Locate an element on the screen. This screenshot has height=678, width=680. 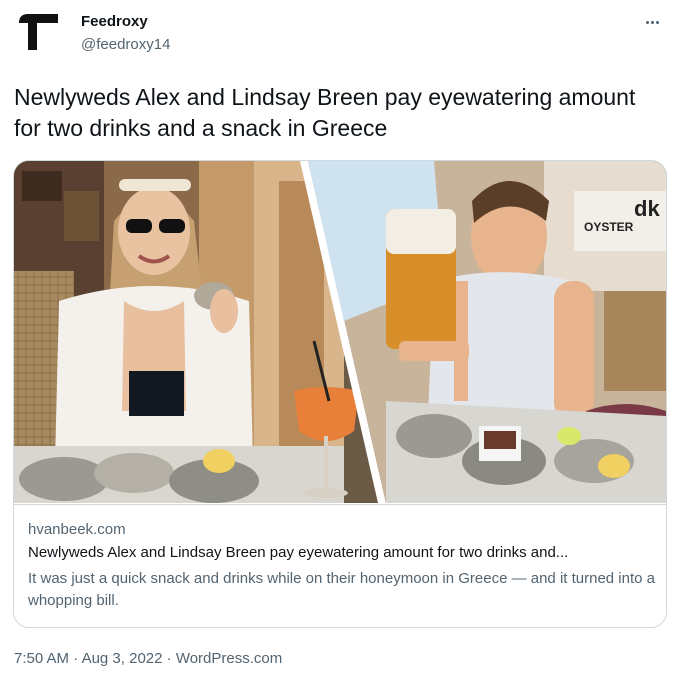
author-handle: @feedroxy14 is located at coordinates (125, 44).